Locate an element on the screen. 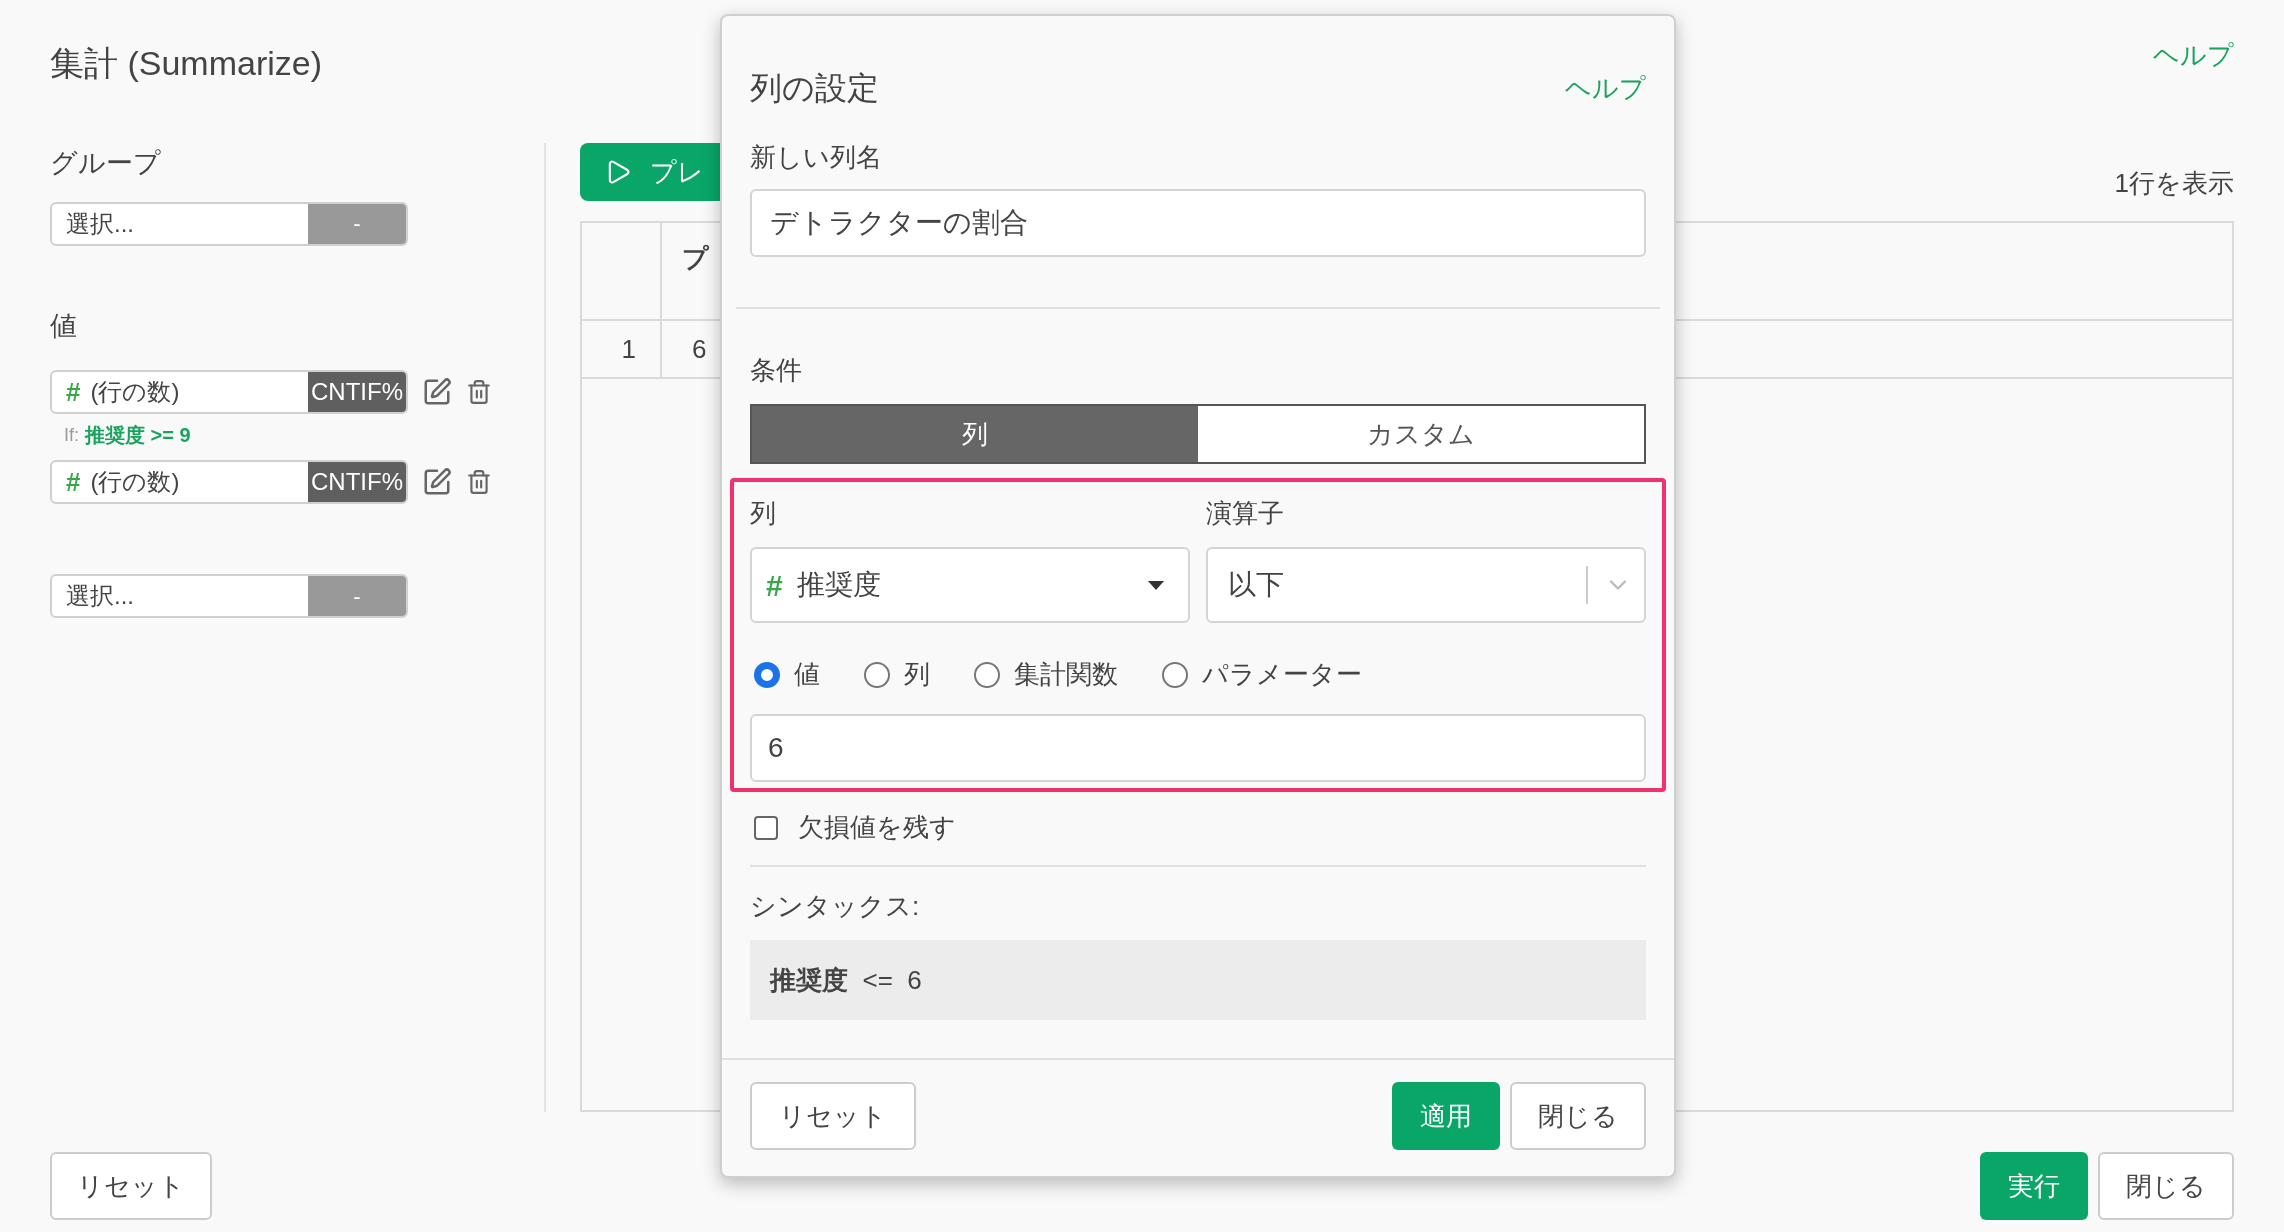  page-title: 集計 (Summarize) is located at coordinates (186, 63).